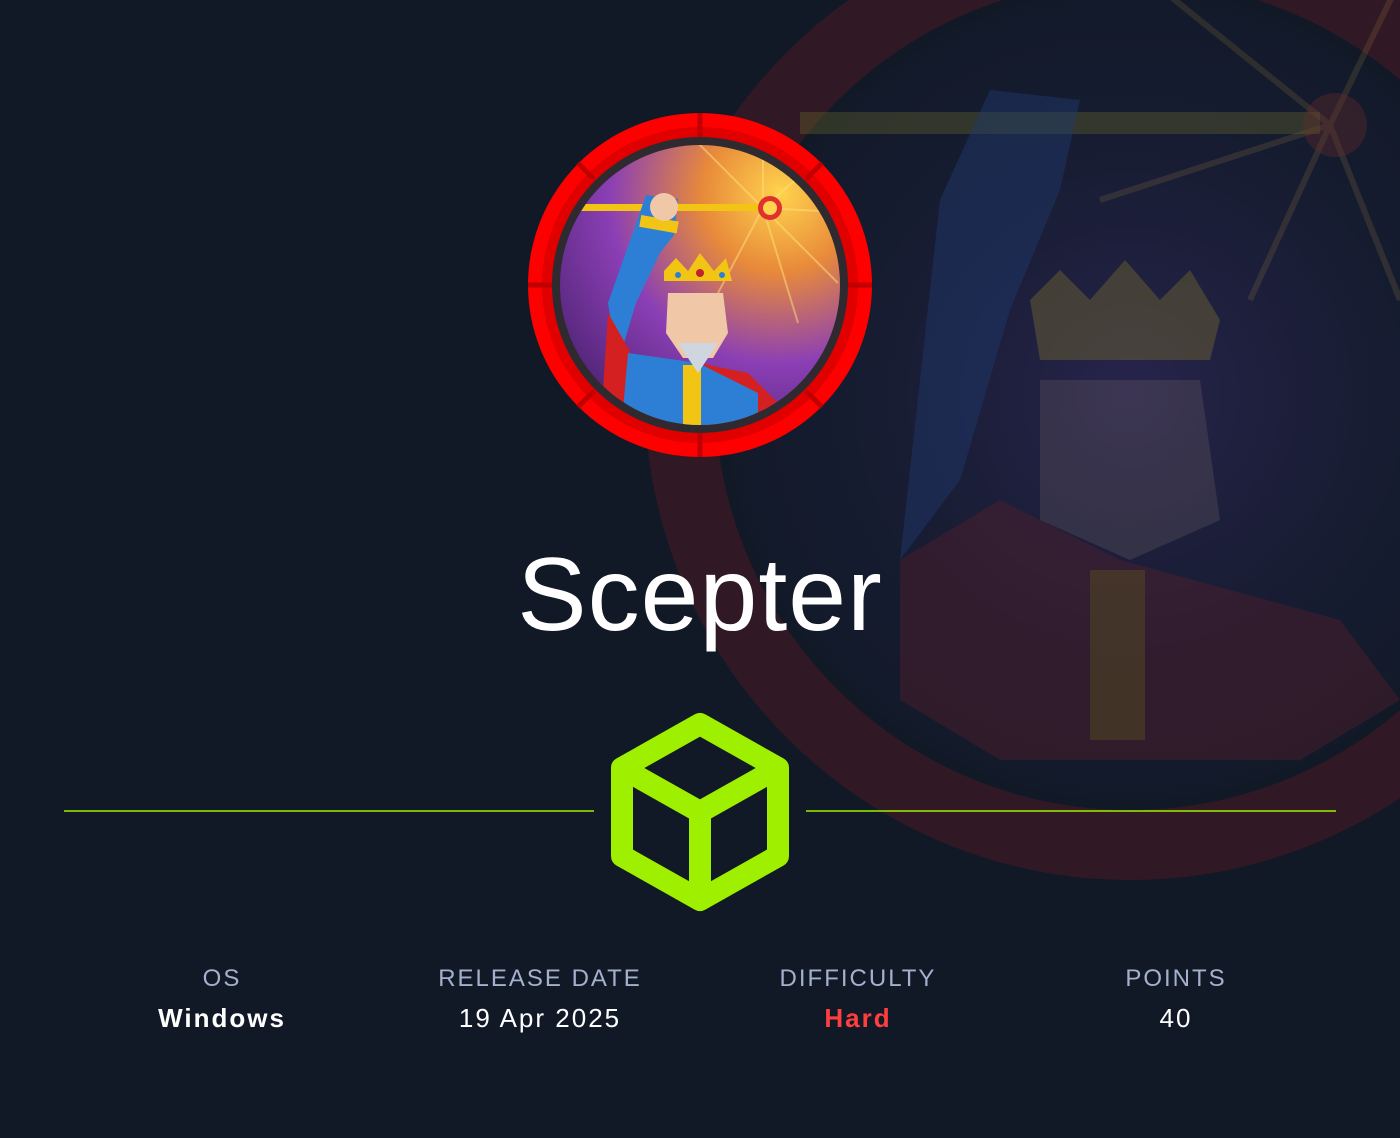  Describe the element at coordinates (700, 812) in the screenshot. I see `hackthebox-cube-icon` at that location.